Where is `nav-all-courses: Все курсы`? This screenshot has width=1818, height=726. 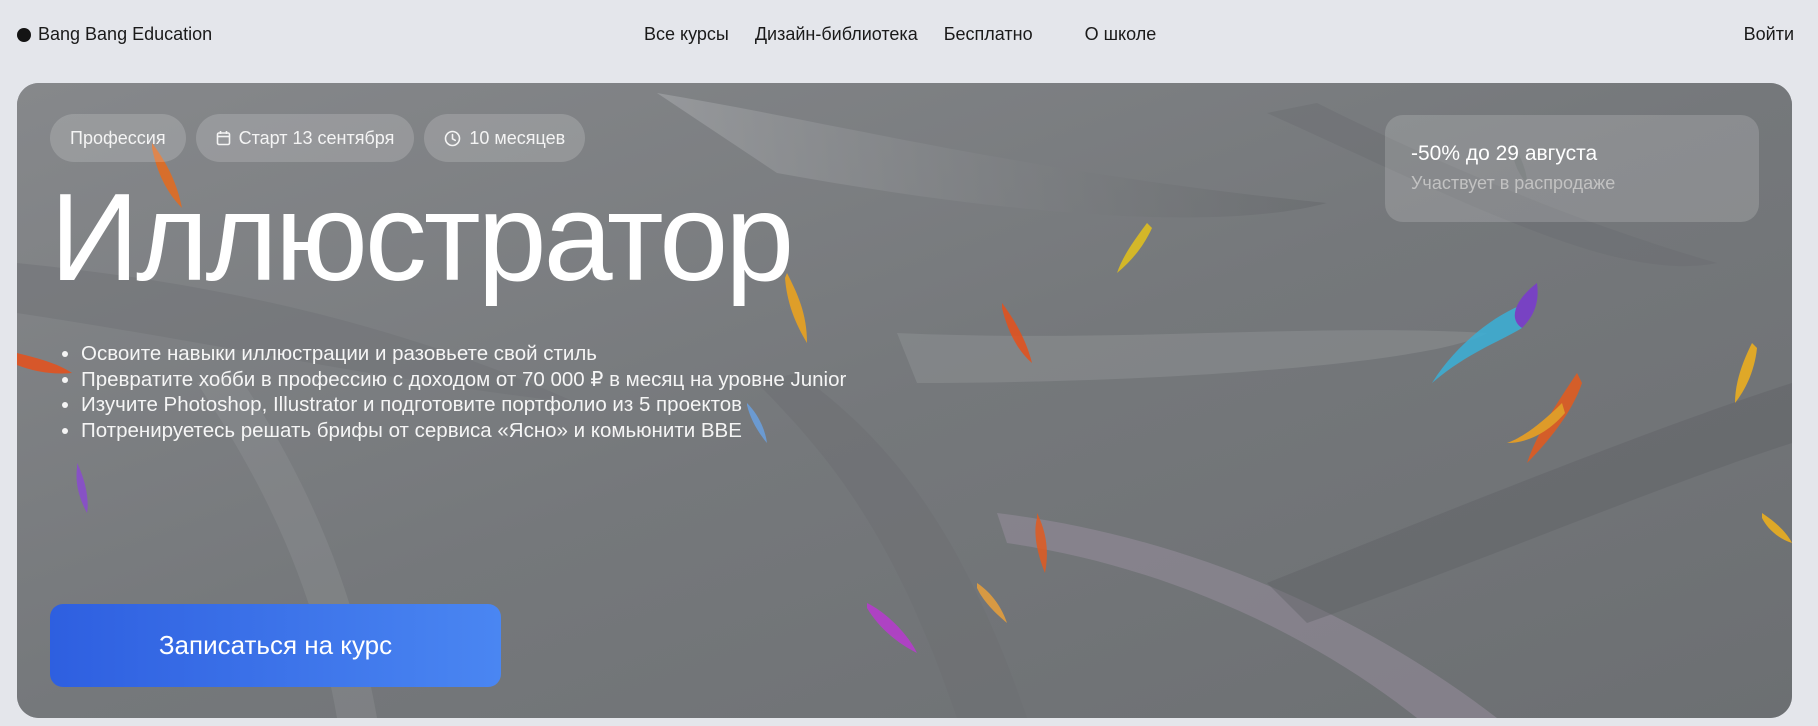
nav-all-courses: Все курсы is located at coordinates (686, 34).